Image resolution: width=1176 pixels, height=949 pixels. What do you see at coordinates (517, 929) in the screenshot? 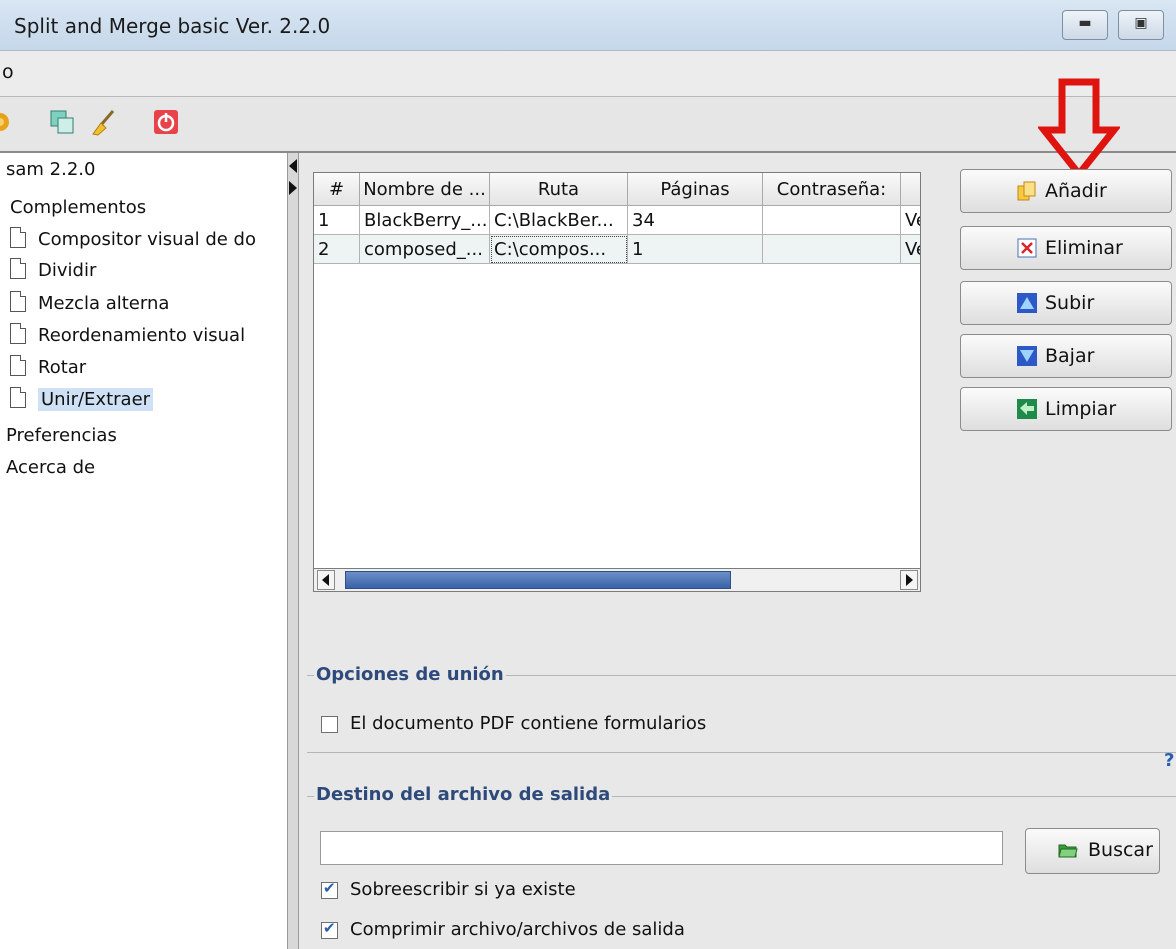
I see `compress-label: Comprimir archivo/archivos de salida` at bounding box center [517, 929].